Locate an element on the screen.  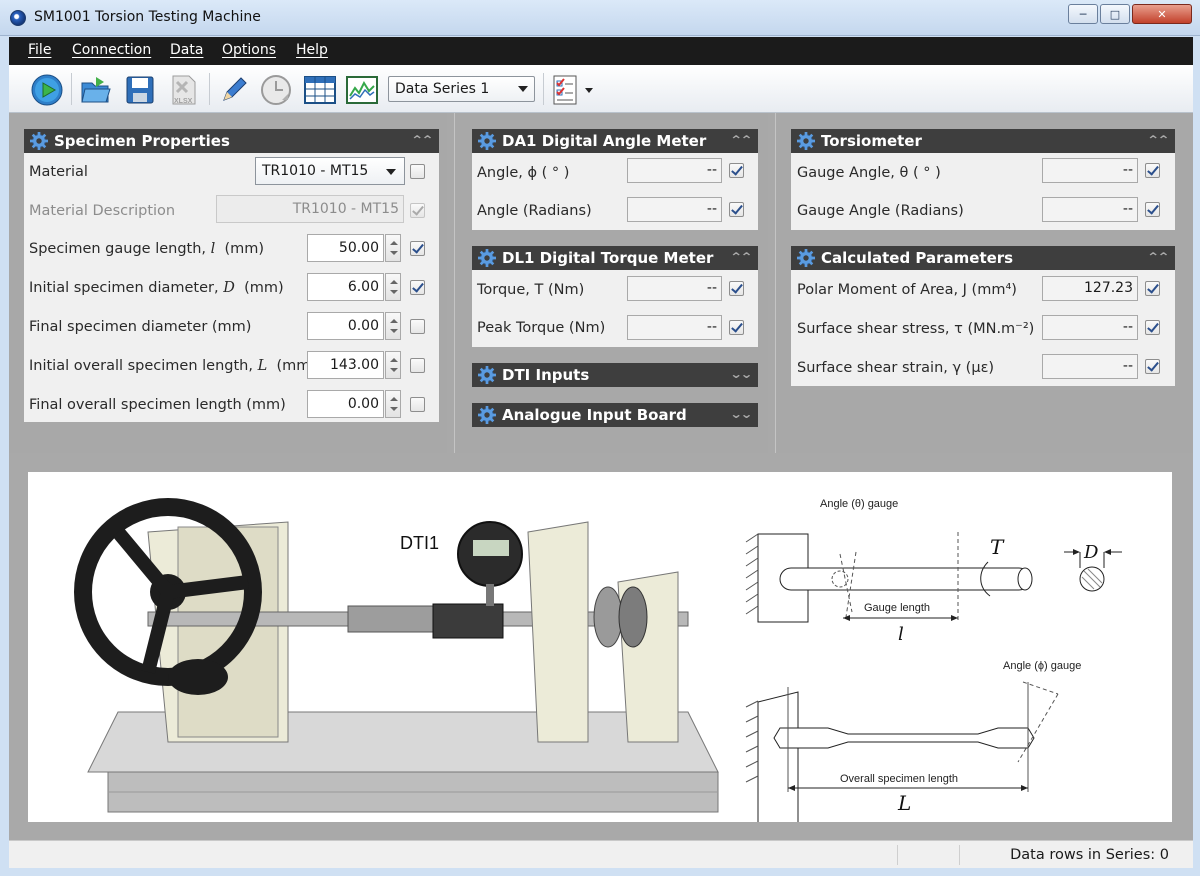
specimen-properties-header: Specimen Properties ⌃⌃ is located at coordinates (231, 141).